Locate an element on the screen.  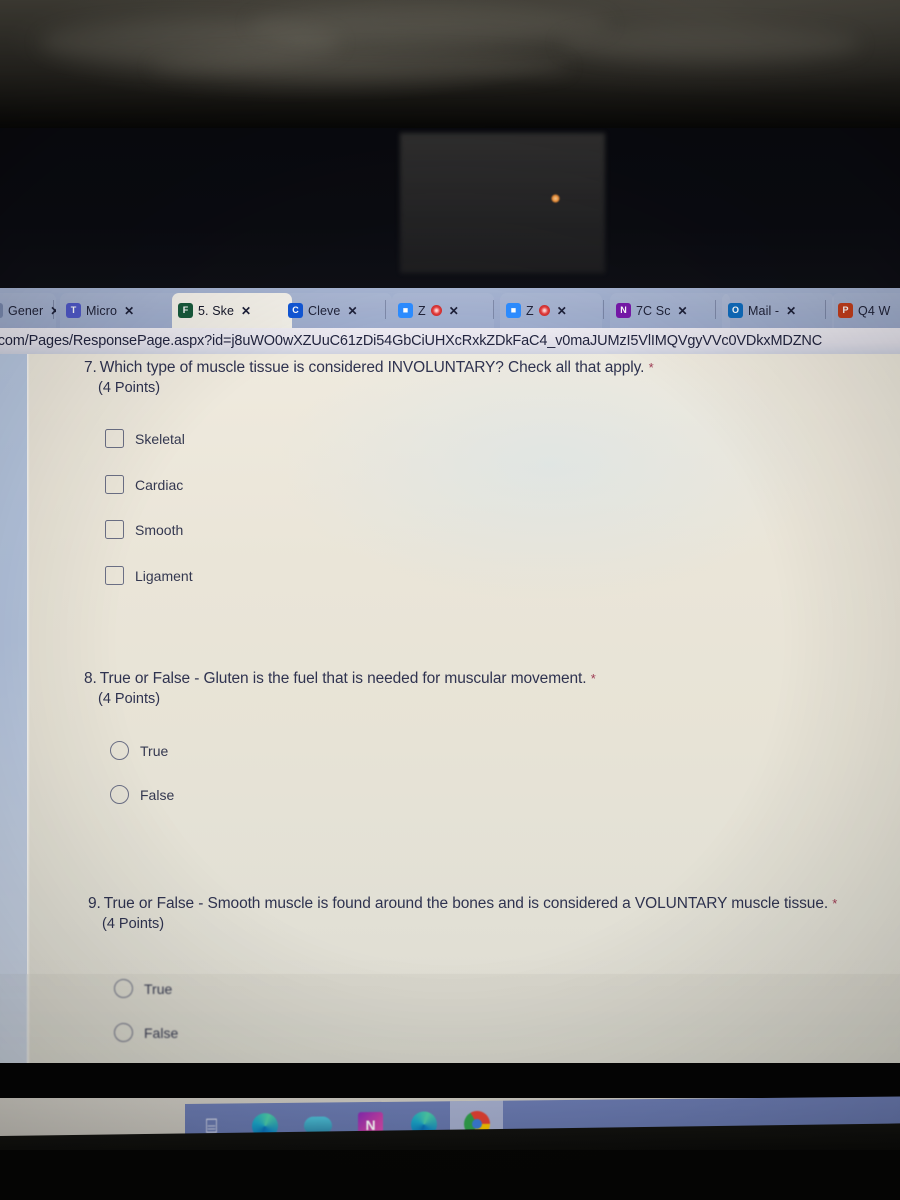
browser-tab-2: F 5. Ske ✕ is located at coordinates (232, 310).